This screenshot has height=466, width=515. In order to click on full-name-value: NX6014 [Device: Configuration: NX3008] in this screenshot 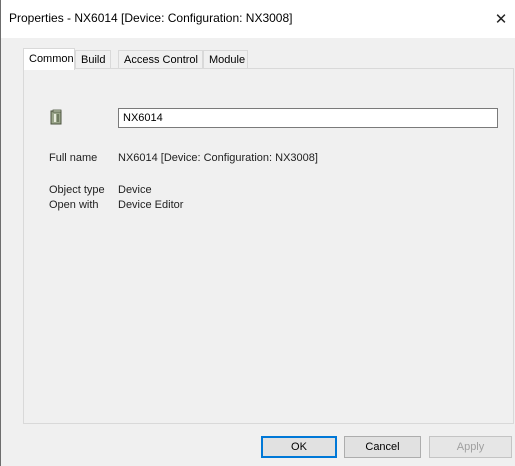, I will do `click(218, 158)`.